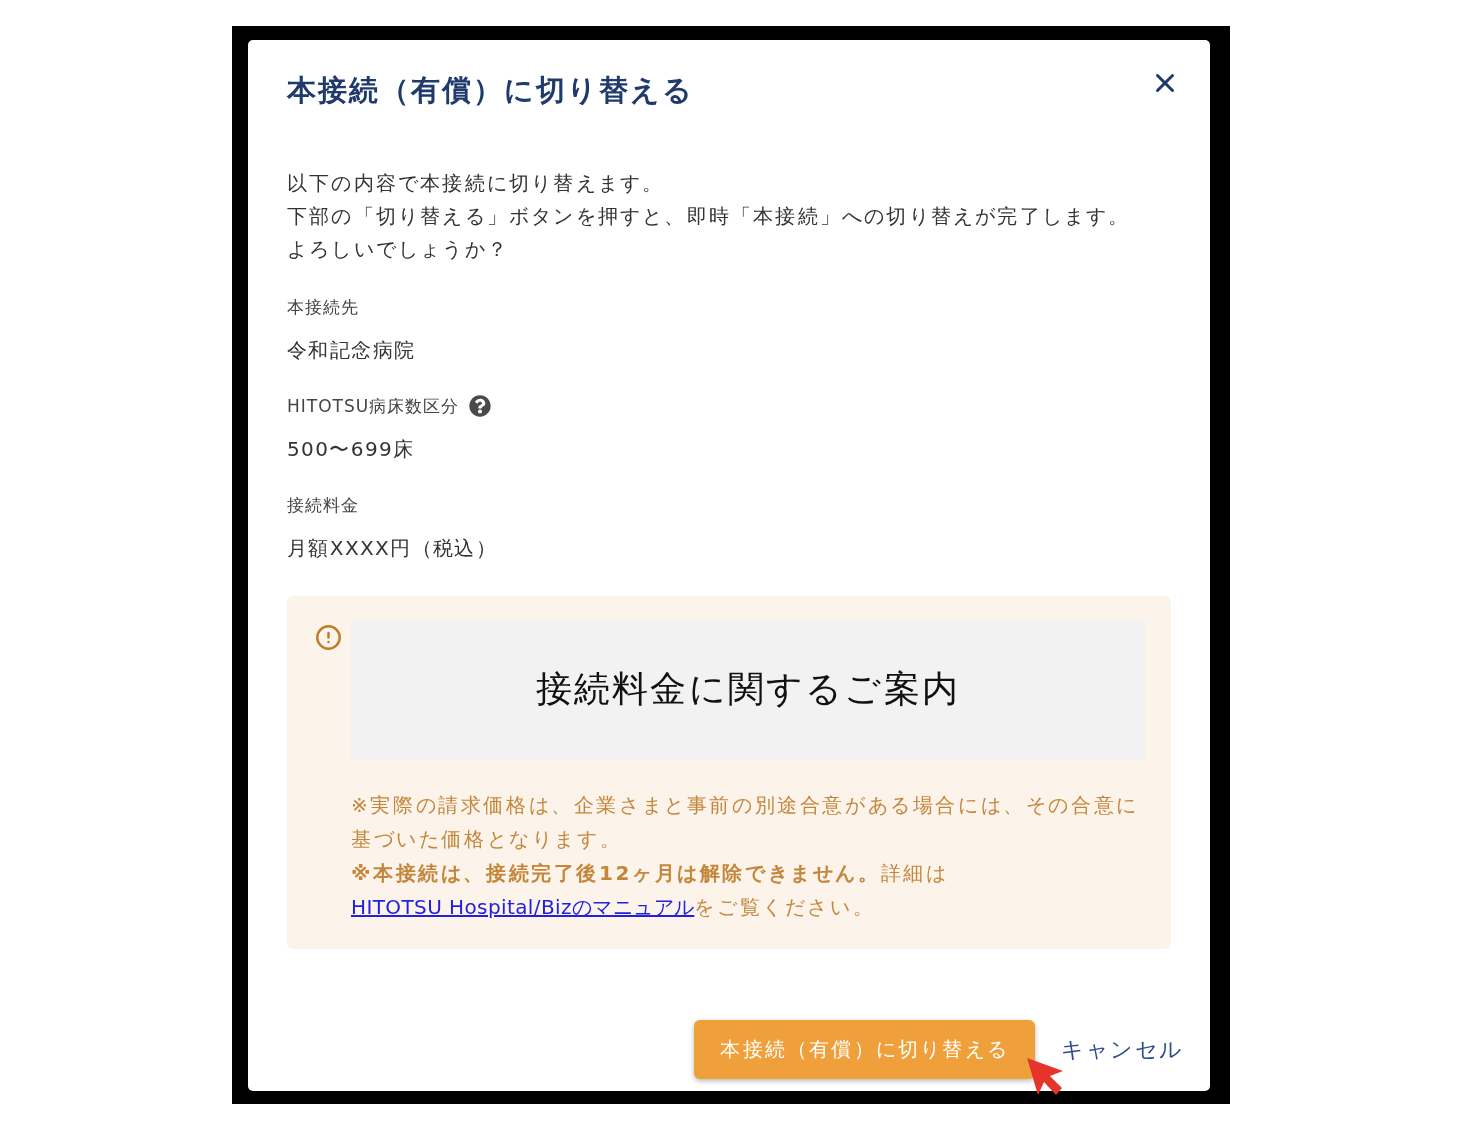  What do you see at coordinates (351, 449) in the screenshot?
I see `field-value: 500〜699床` at bounding box center [351, 449].